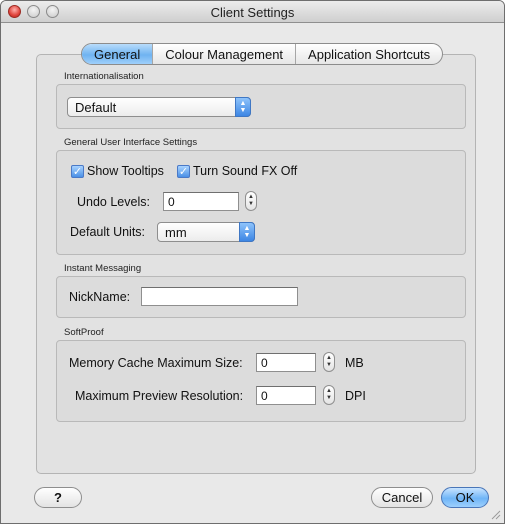  I want to click on sound-fx-checkbox: ✓, so click(183, 171).